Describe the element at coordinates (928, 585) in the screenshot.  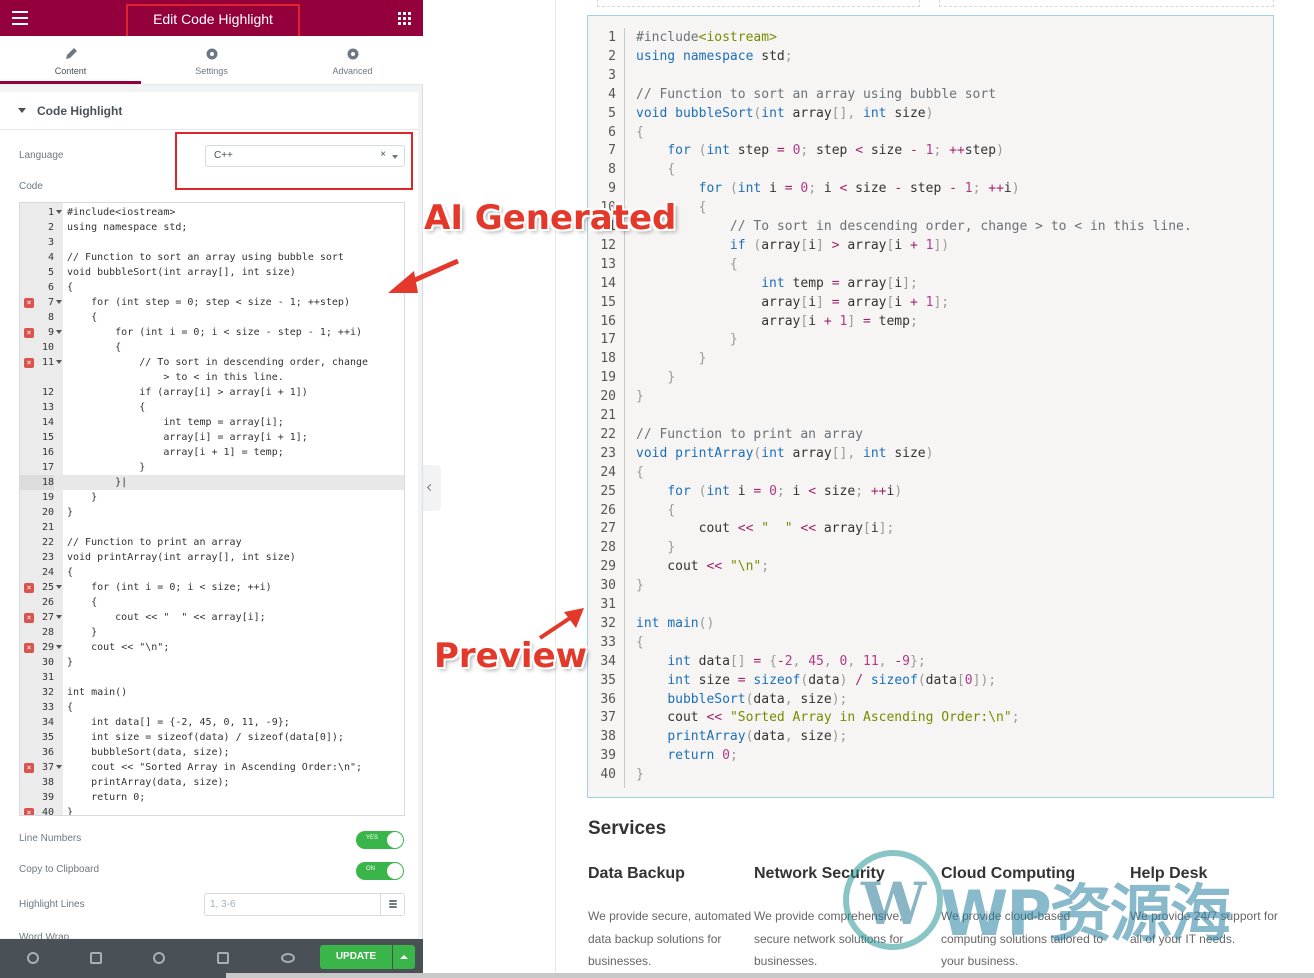
I see `preview-line: 30}` at that location.